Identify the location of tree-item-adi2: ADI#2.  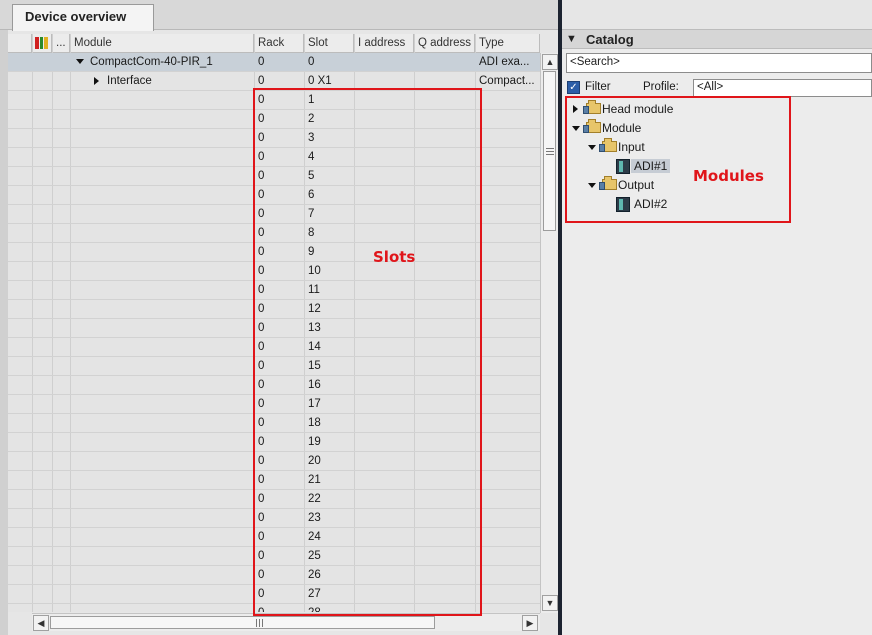
(674, 204).